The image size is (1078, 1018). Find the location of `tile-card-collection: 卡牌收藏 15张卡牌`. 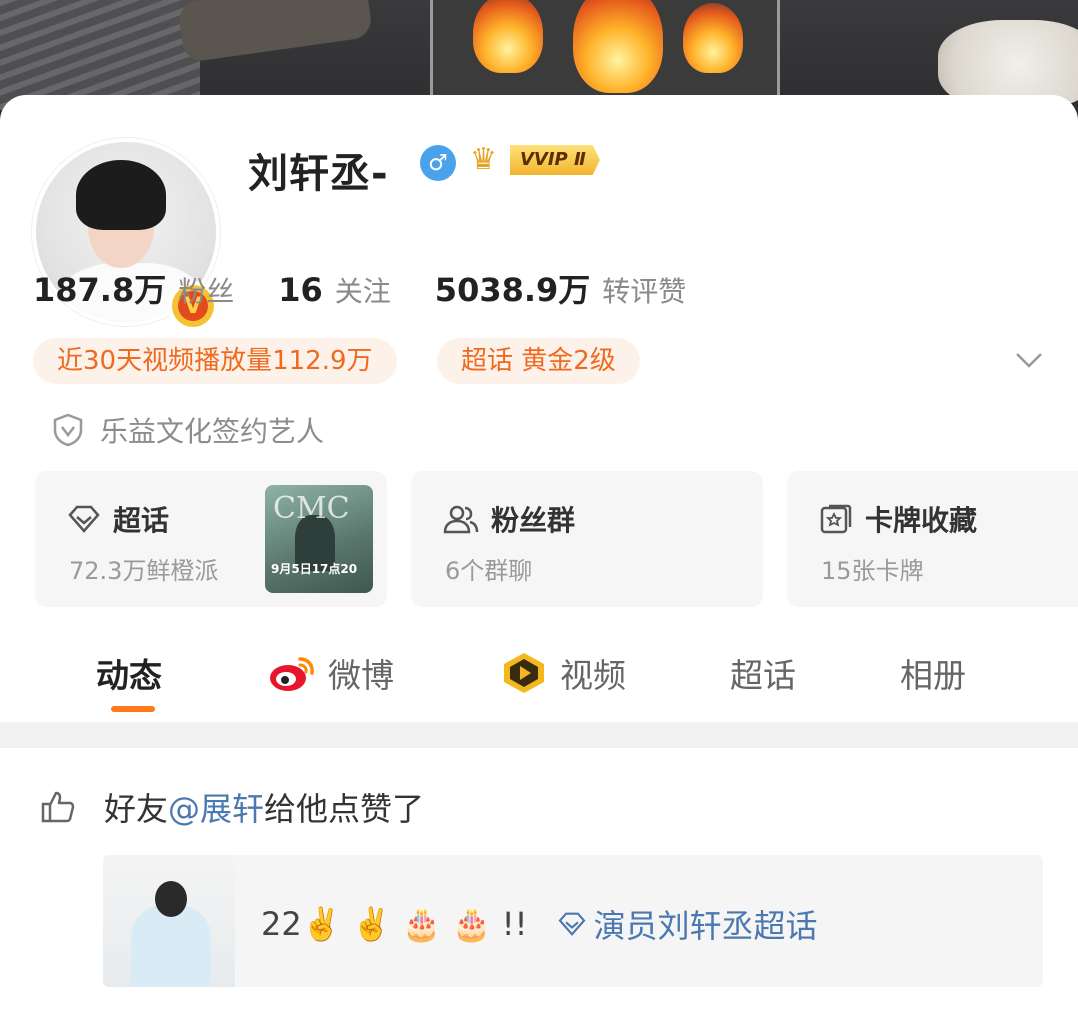

tile-card-collection: 卡牌收藏 15张卡牌 is located at coordinates (932, 539).